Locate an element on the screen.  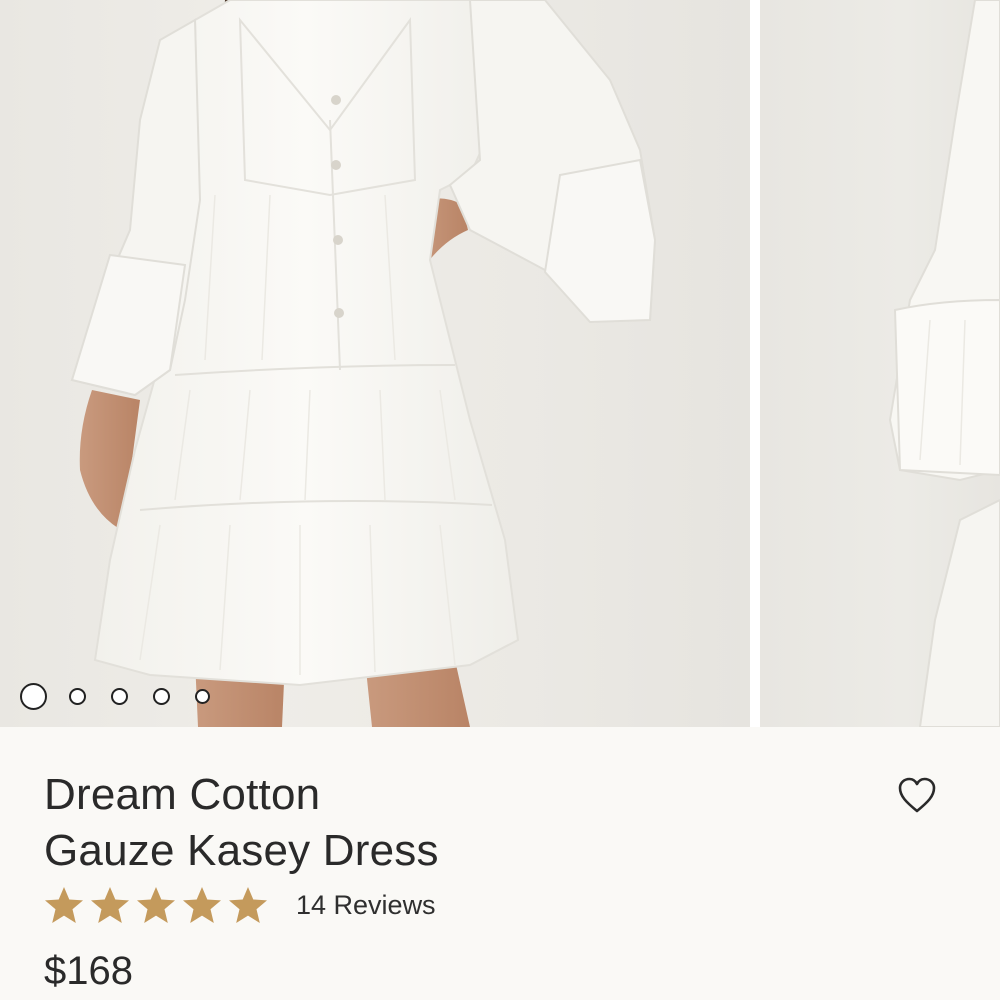
product-title: Dream Cotton Gauze Kasey Dress is located at coordinates (394, 823).